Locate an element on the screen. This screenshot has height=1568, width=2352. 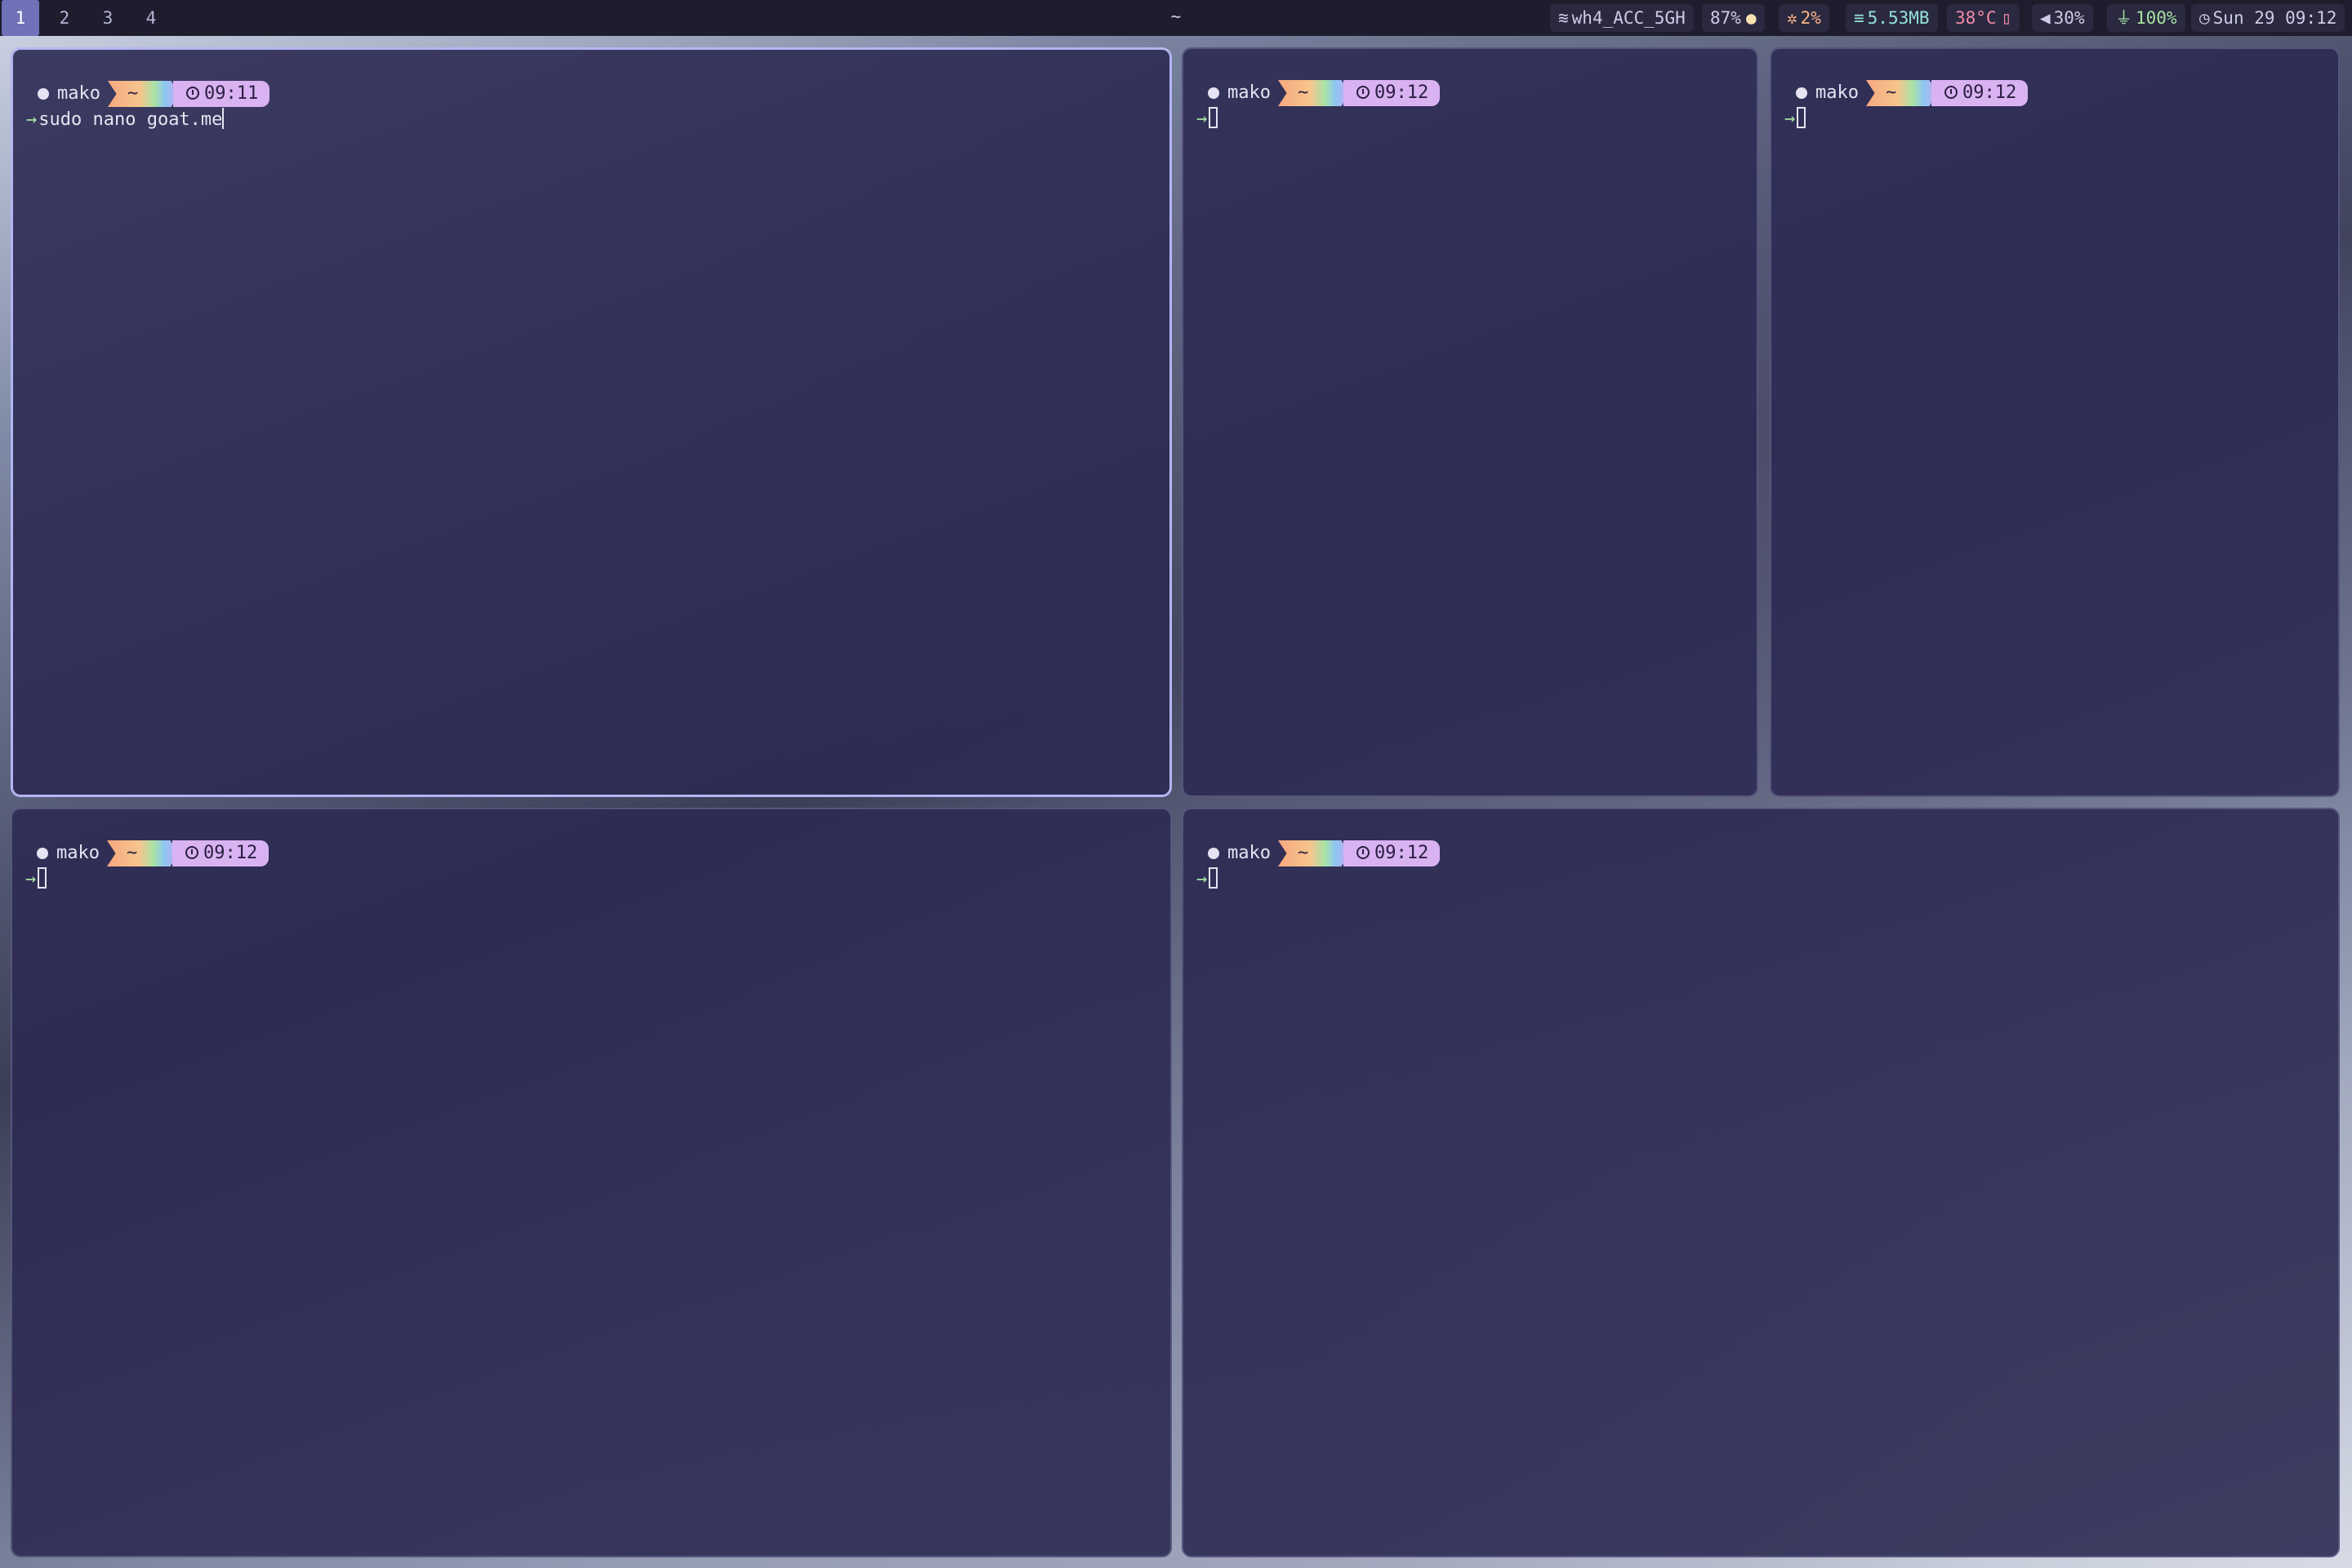
terminal-window-2: mako ~ 09:12 → is located at coordinates (1470, 422).